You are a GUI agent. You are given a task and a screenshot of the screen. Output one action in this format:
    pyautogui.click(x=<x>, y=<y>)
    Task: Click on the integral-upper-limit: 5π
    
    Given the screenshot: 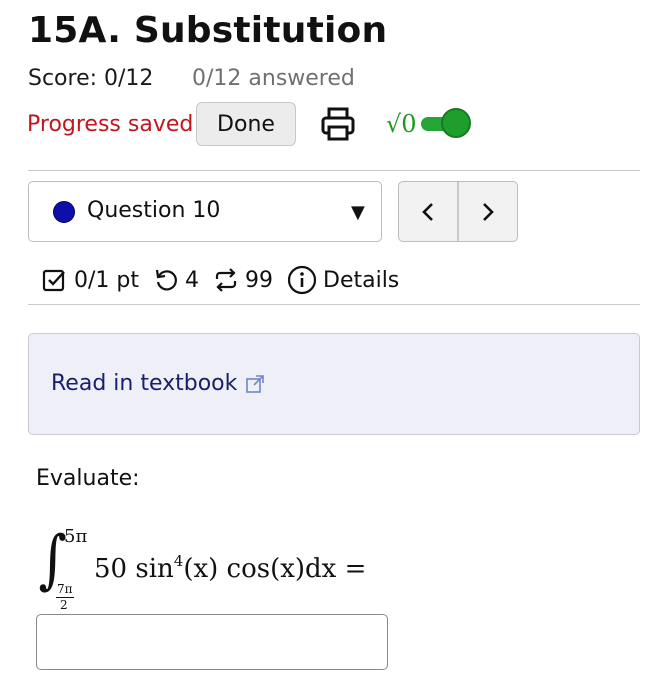 What is the action you would take?
    pyautogui.click(x=76, y=536)
    